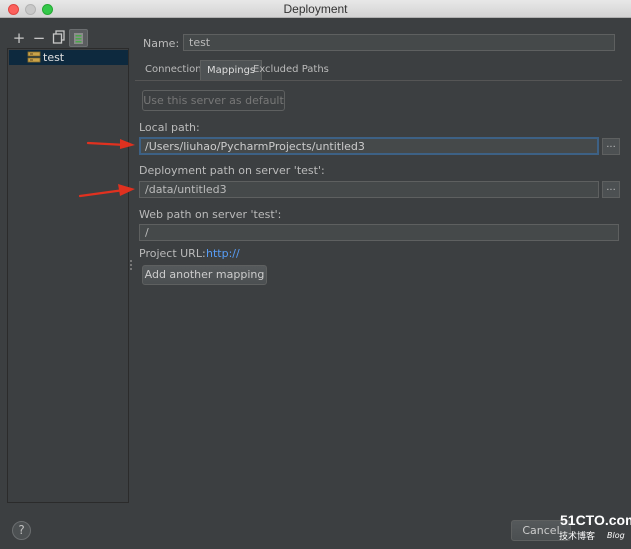 This screenshot has height=549, width=631. What do you see at coordinates (616, 535) in the screenshot?
I see `watermark-blog: Blog` at bounding box center [616, 535].